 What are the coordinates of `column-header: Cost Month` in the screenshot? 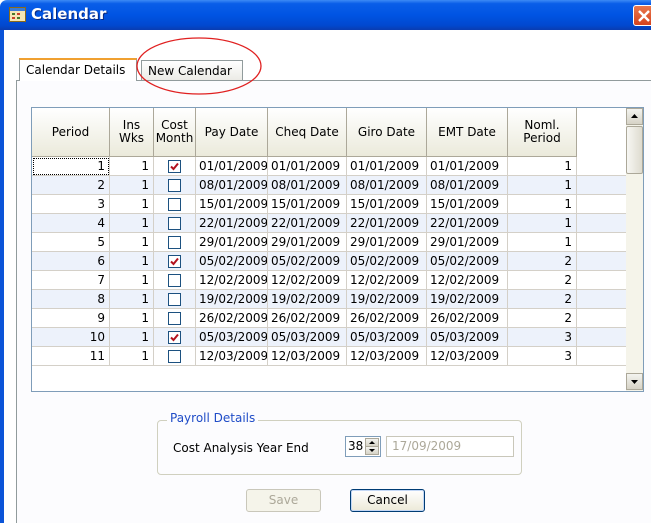 It's located at (175, 132).